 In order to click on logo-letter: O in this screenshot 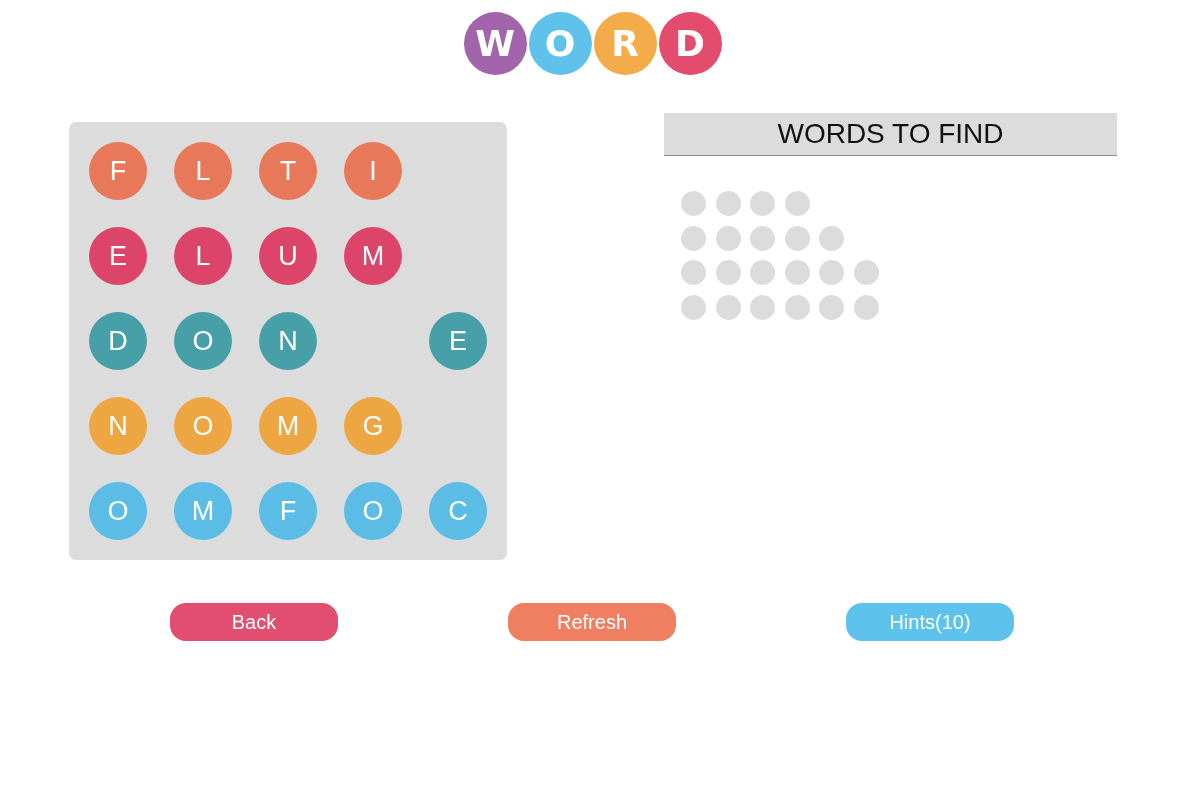, I will do `click(560, 43)`.